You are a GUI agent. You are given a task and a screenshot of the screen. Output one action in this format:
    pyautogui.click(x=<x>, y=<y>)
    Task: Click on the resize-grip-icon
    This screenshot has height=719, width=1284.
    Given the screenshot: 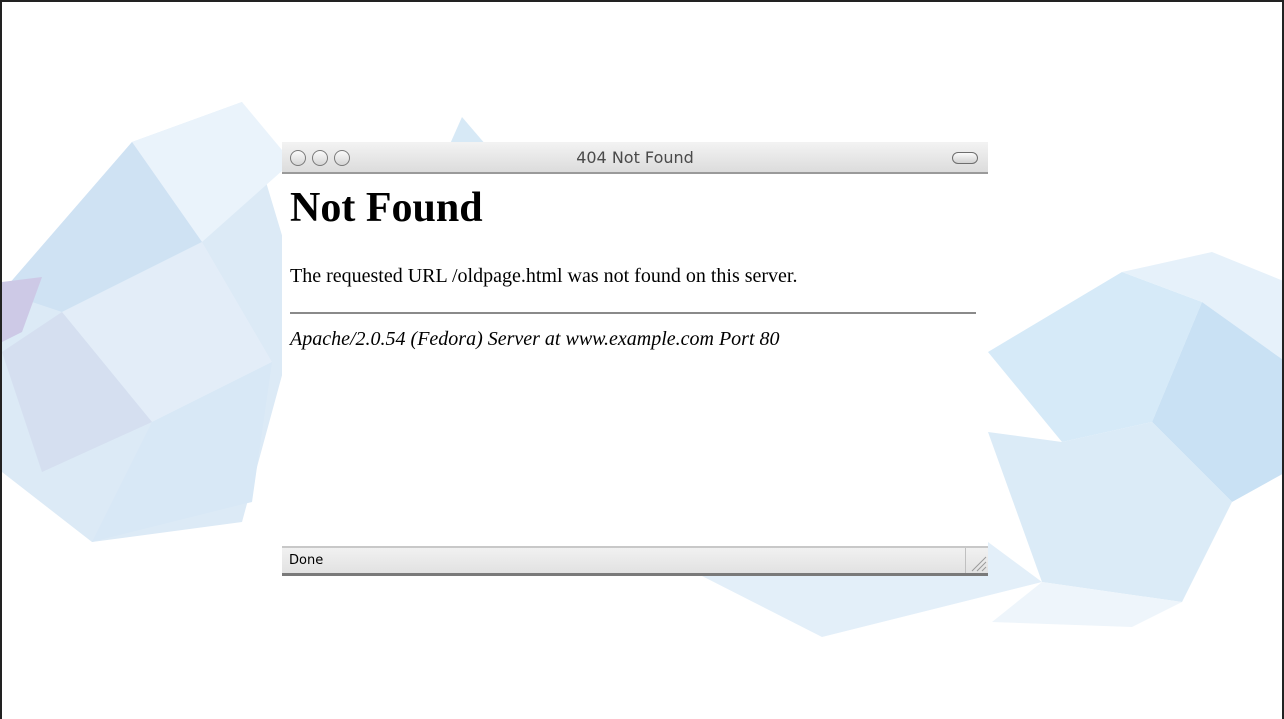 What is the action you would take?
    pyautogui.click(x=976, y=560)
    